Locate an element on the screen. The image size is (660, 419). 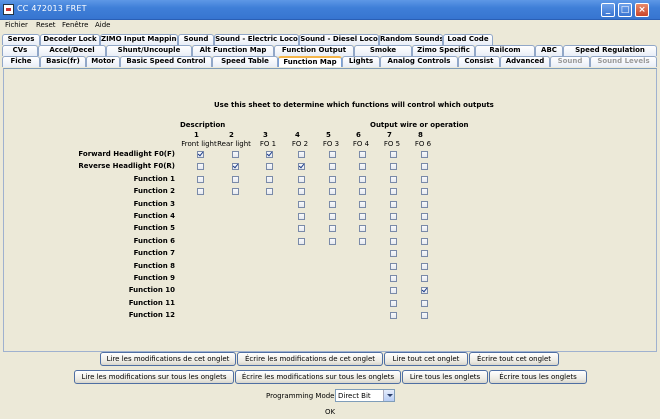
tab-decoder-lock: Decoder Lock is located at coordinates (70, 39).